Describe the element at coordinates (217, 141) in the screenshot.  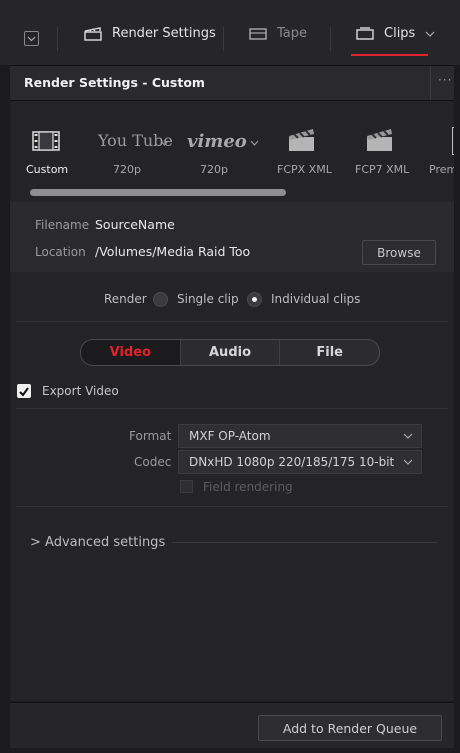
I see `vimeo-logo: vimeo` at that location.